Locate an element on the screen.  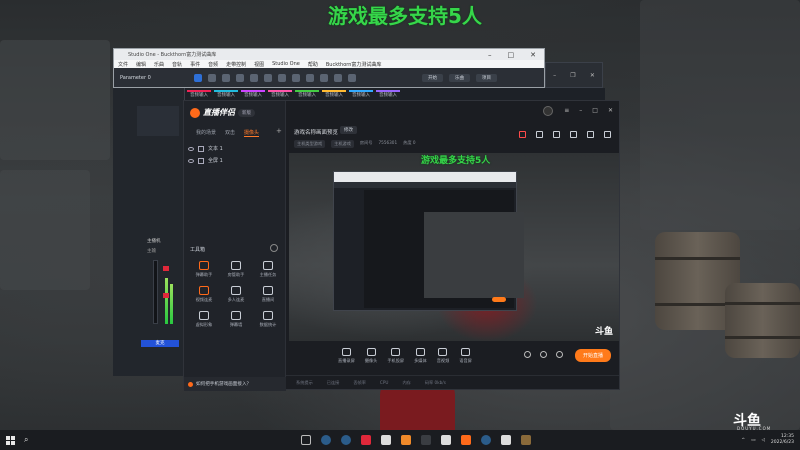
eraser-tool-icon is located at coordinates (240, 77).